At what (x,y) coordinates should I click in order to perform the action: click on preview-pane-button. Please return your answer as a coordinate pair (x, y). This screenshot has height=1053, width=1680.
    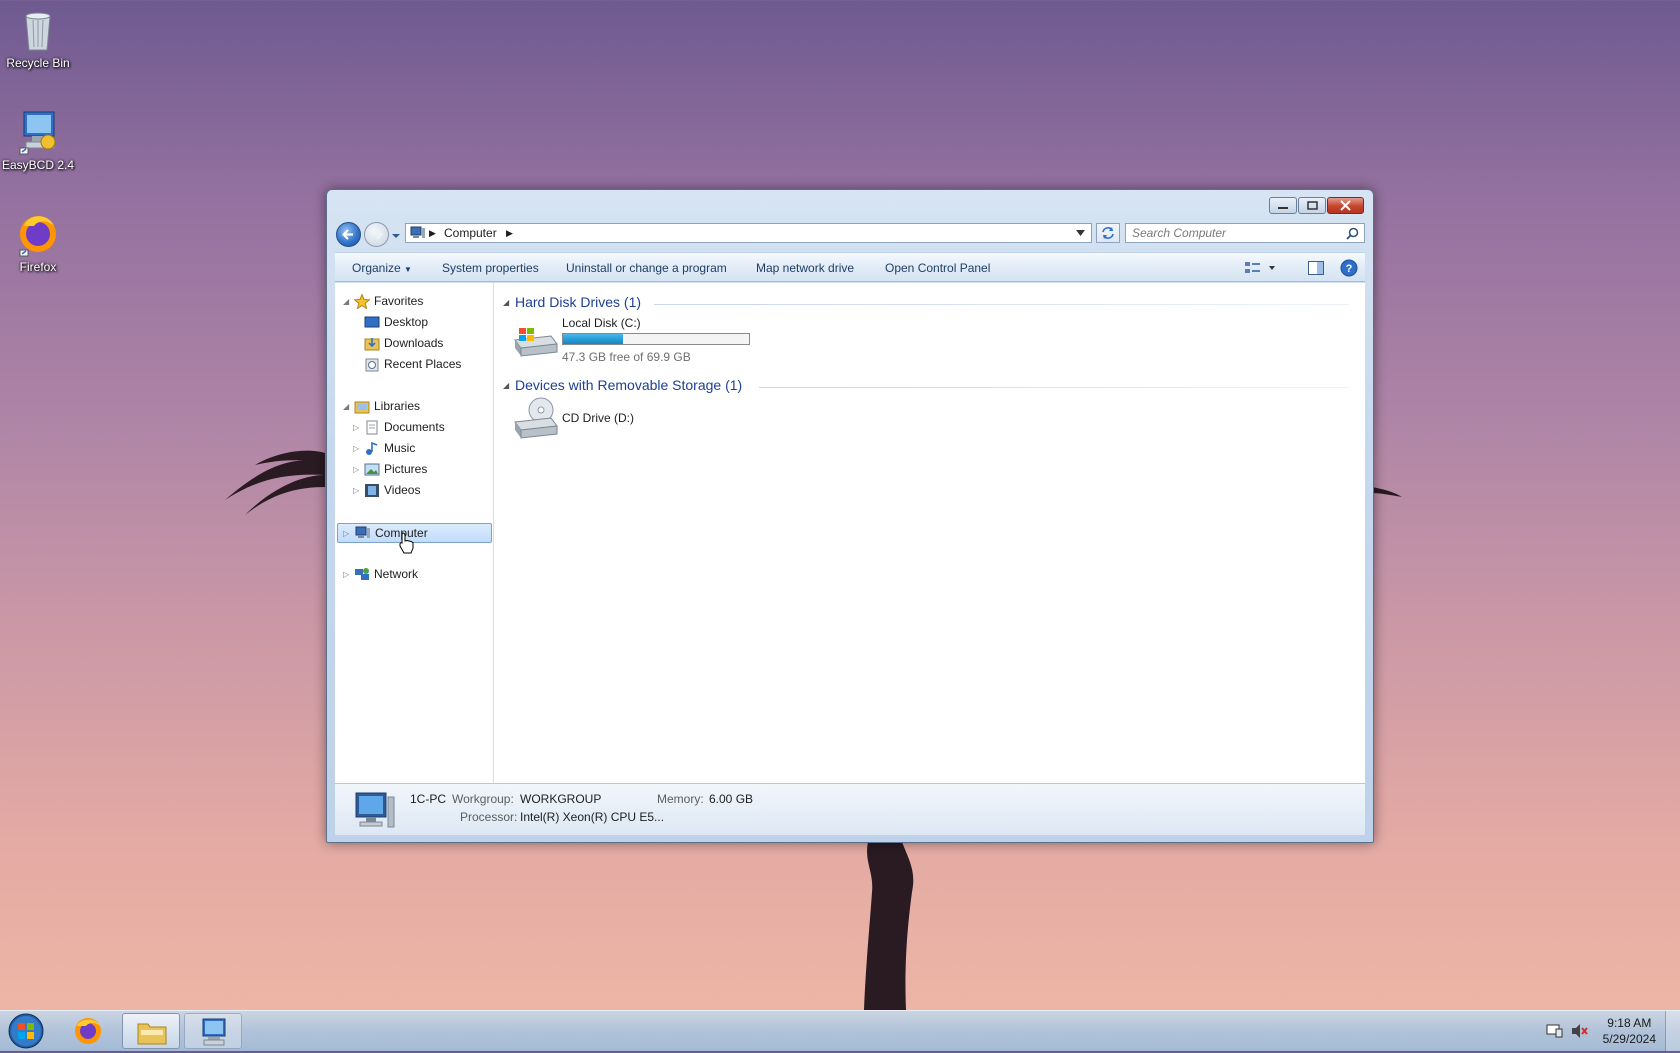
    Looking at the image, I should click on (1316, 268).